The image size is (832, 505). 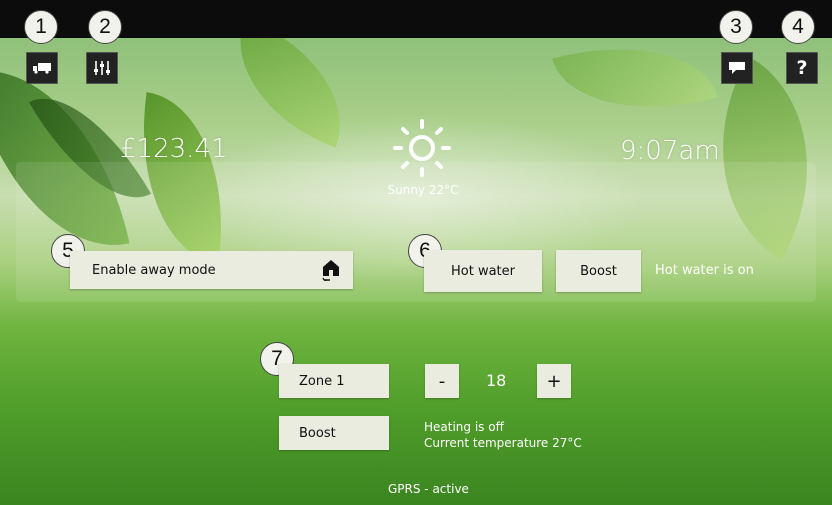 I want to click on top-bar, so click(x=416, y=19).